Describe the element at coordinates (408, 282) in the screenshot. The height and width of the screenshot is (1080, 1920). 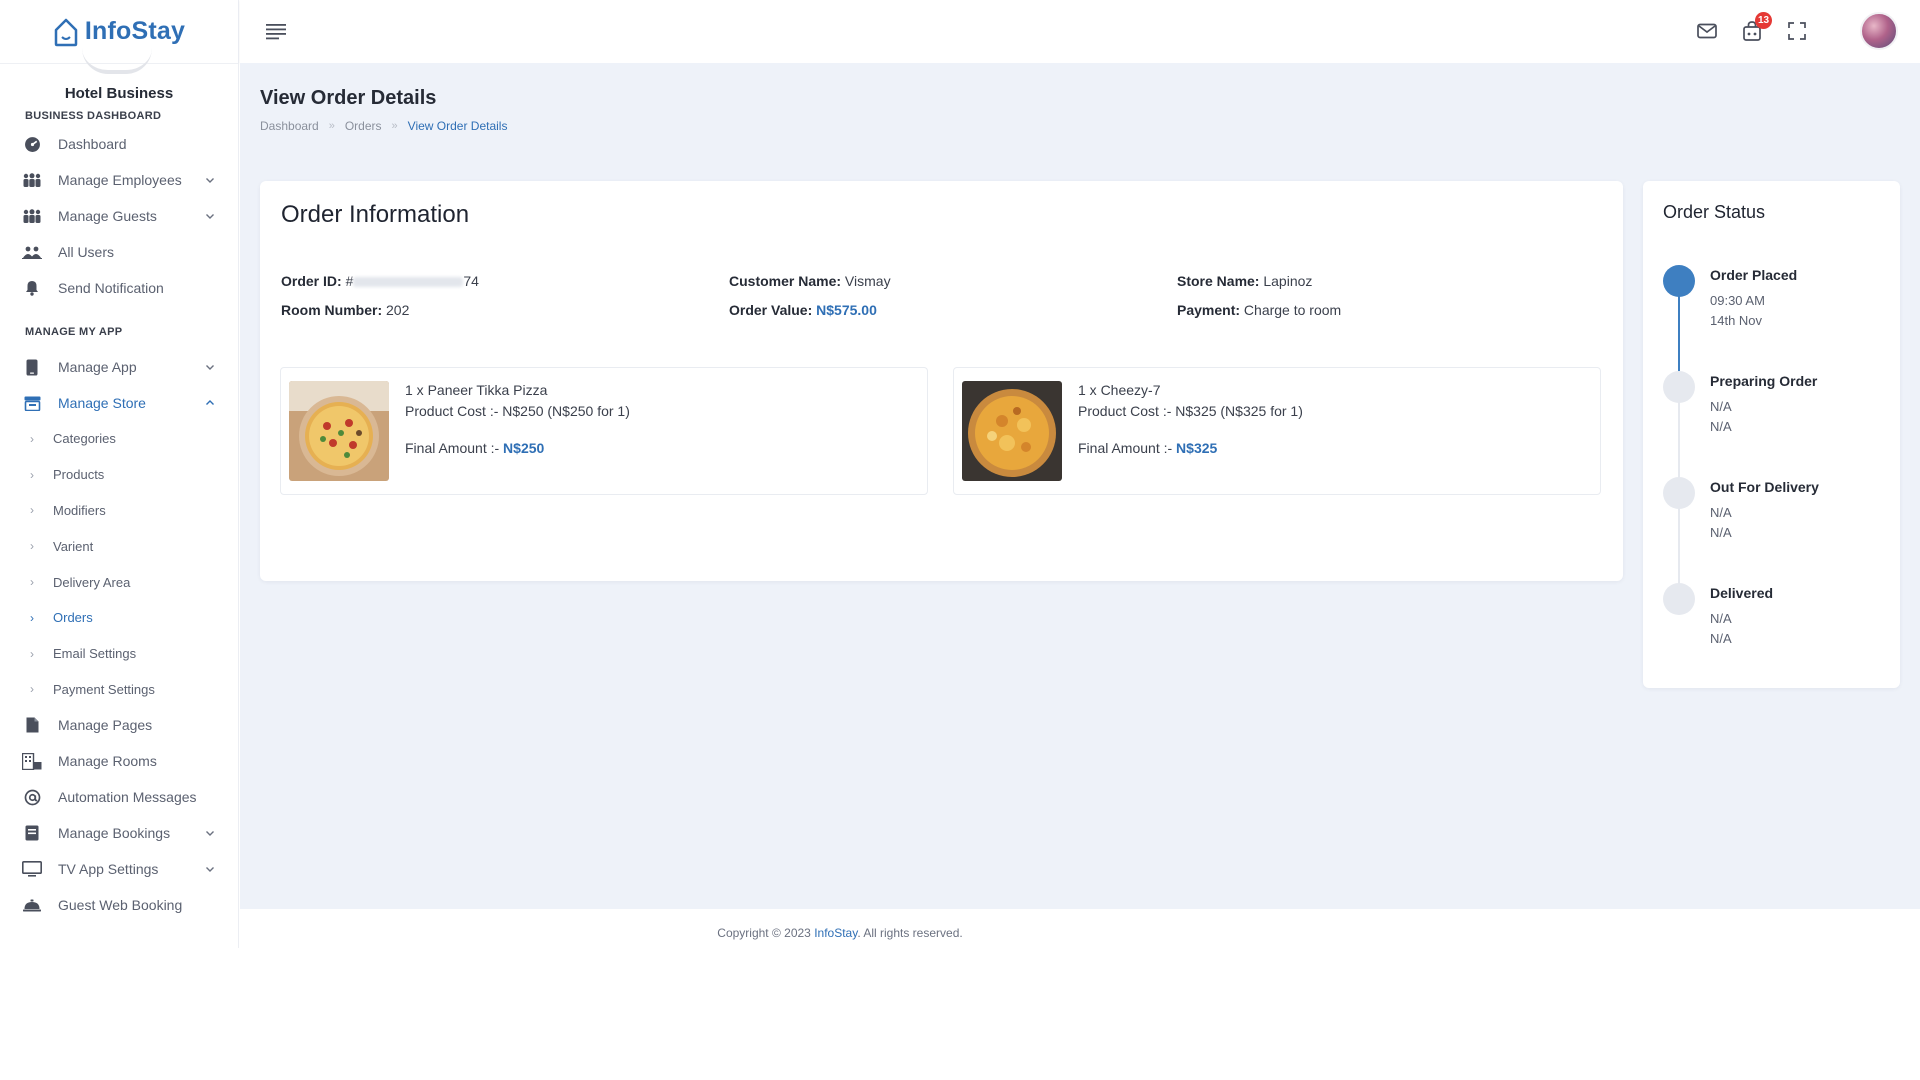
I see `order-id-redacted` at that location.